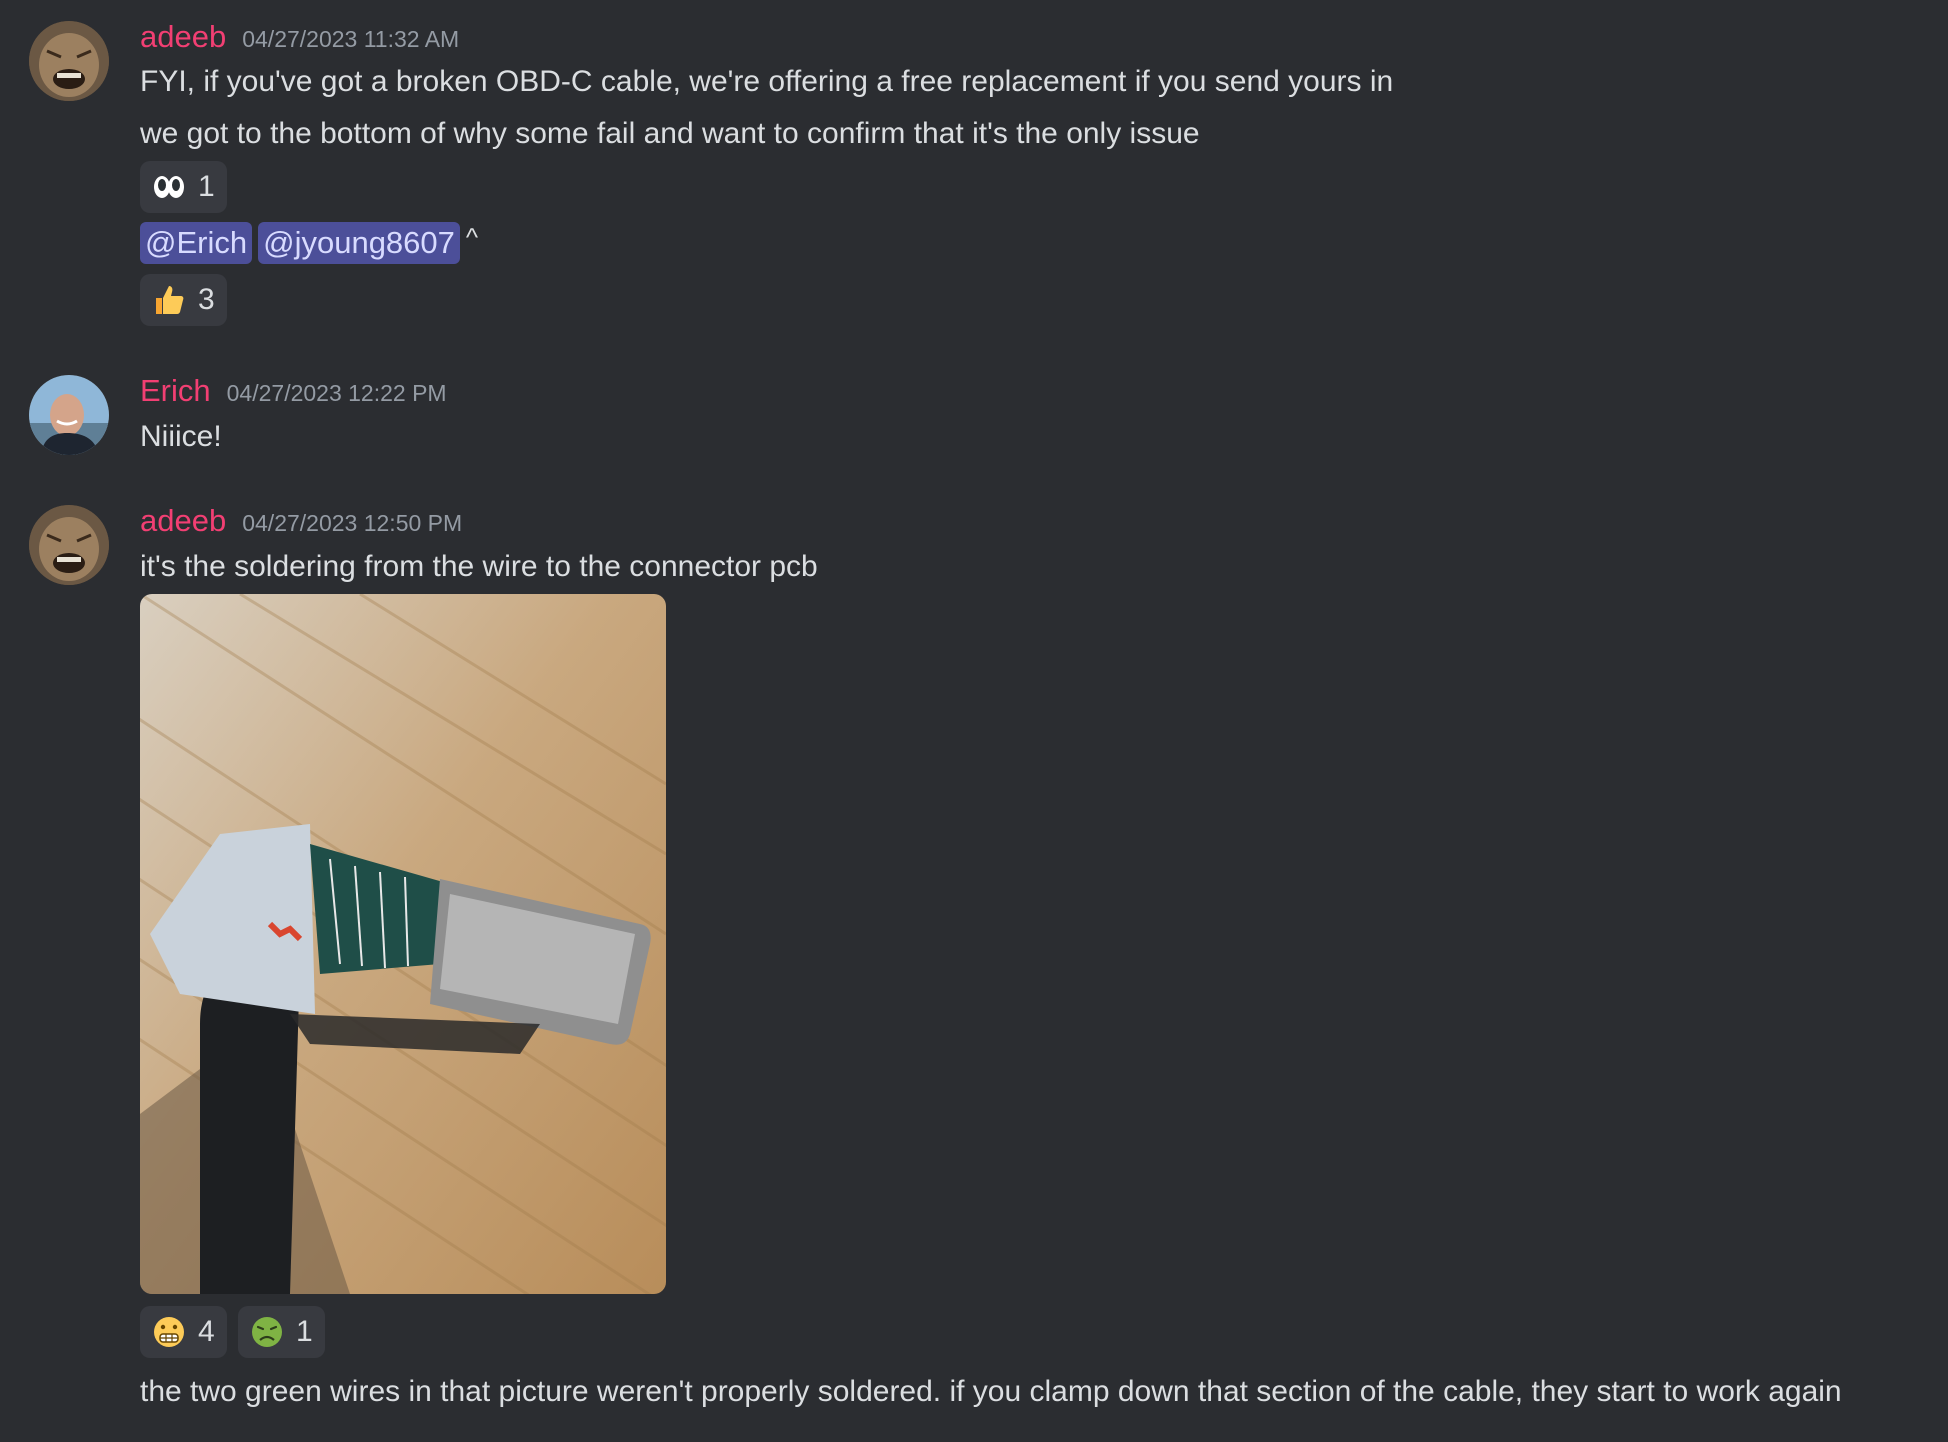  I want to click on reaction-nauseated: 1, so click(281, 1332).